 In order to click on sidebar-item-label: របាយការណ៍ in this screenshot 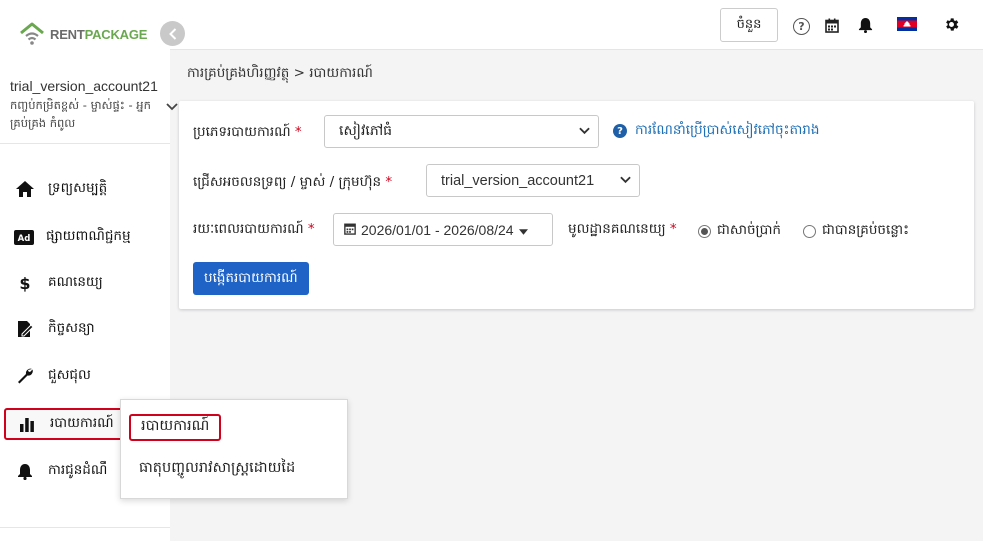, I will do `click(82, 423)`.